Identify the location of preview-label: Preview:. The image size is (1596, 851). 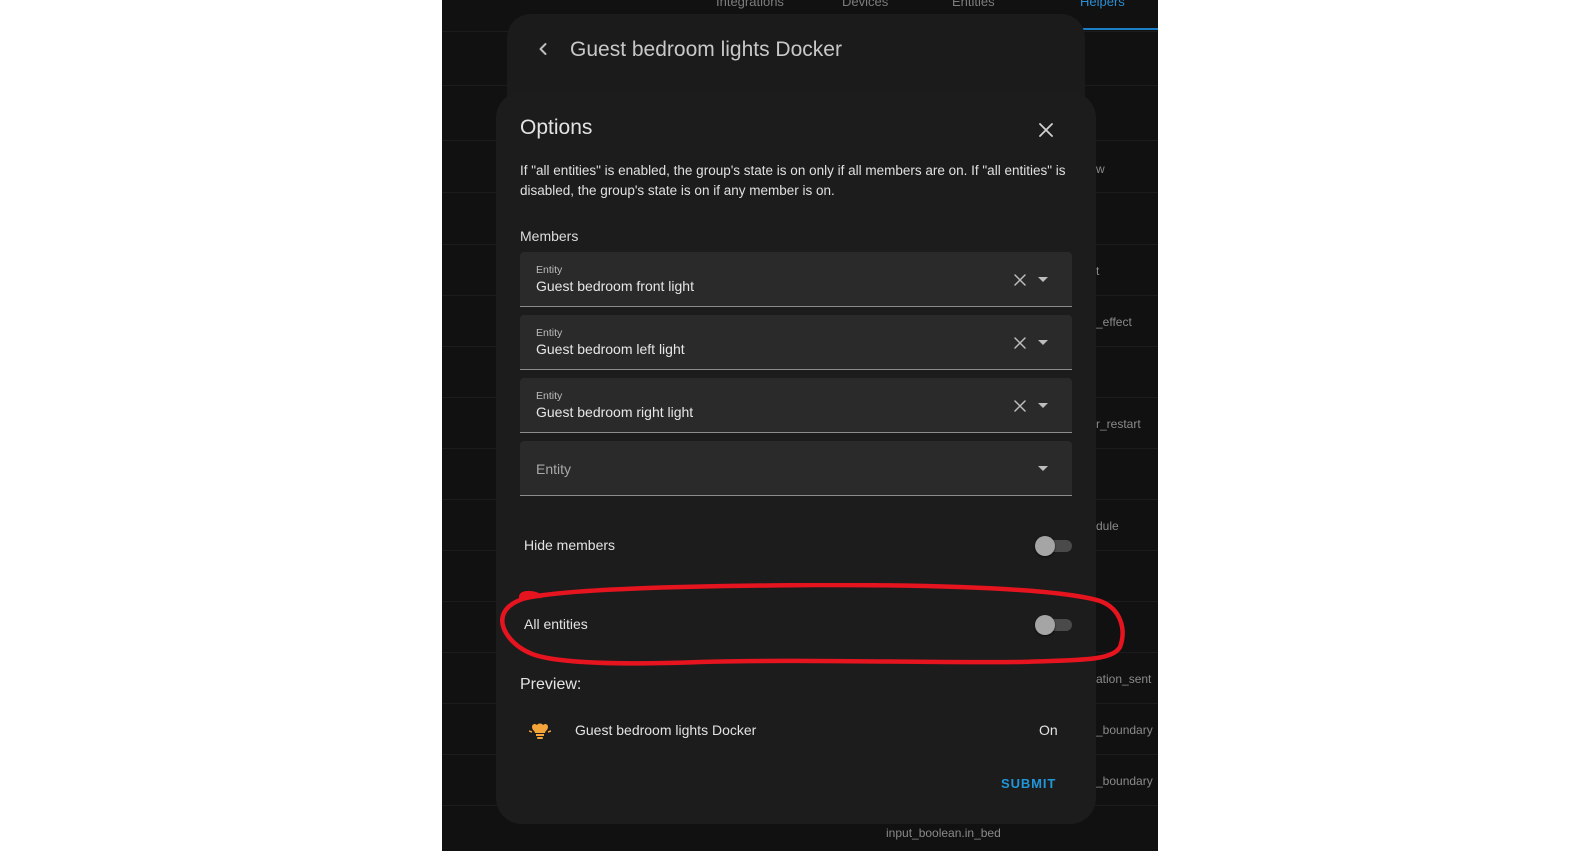
(551, 684).